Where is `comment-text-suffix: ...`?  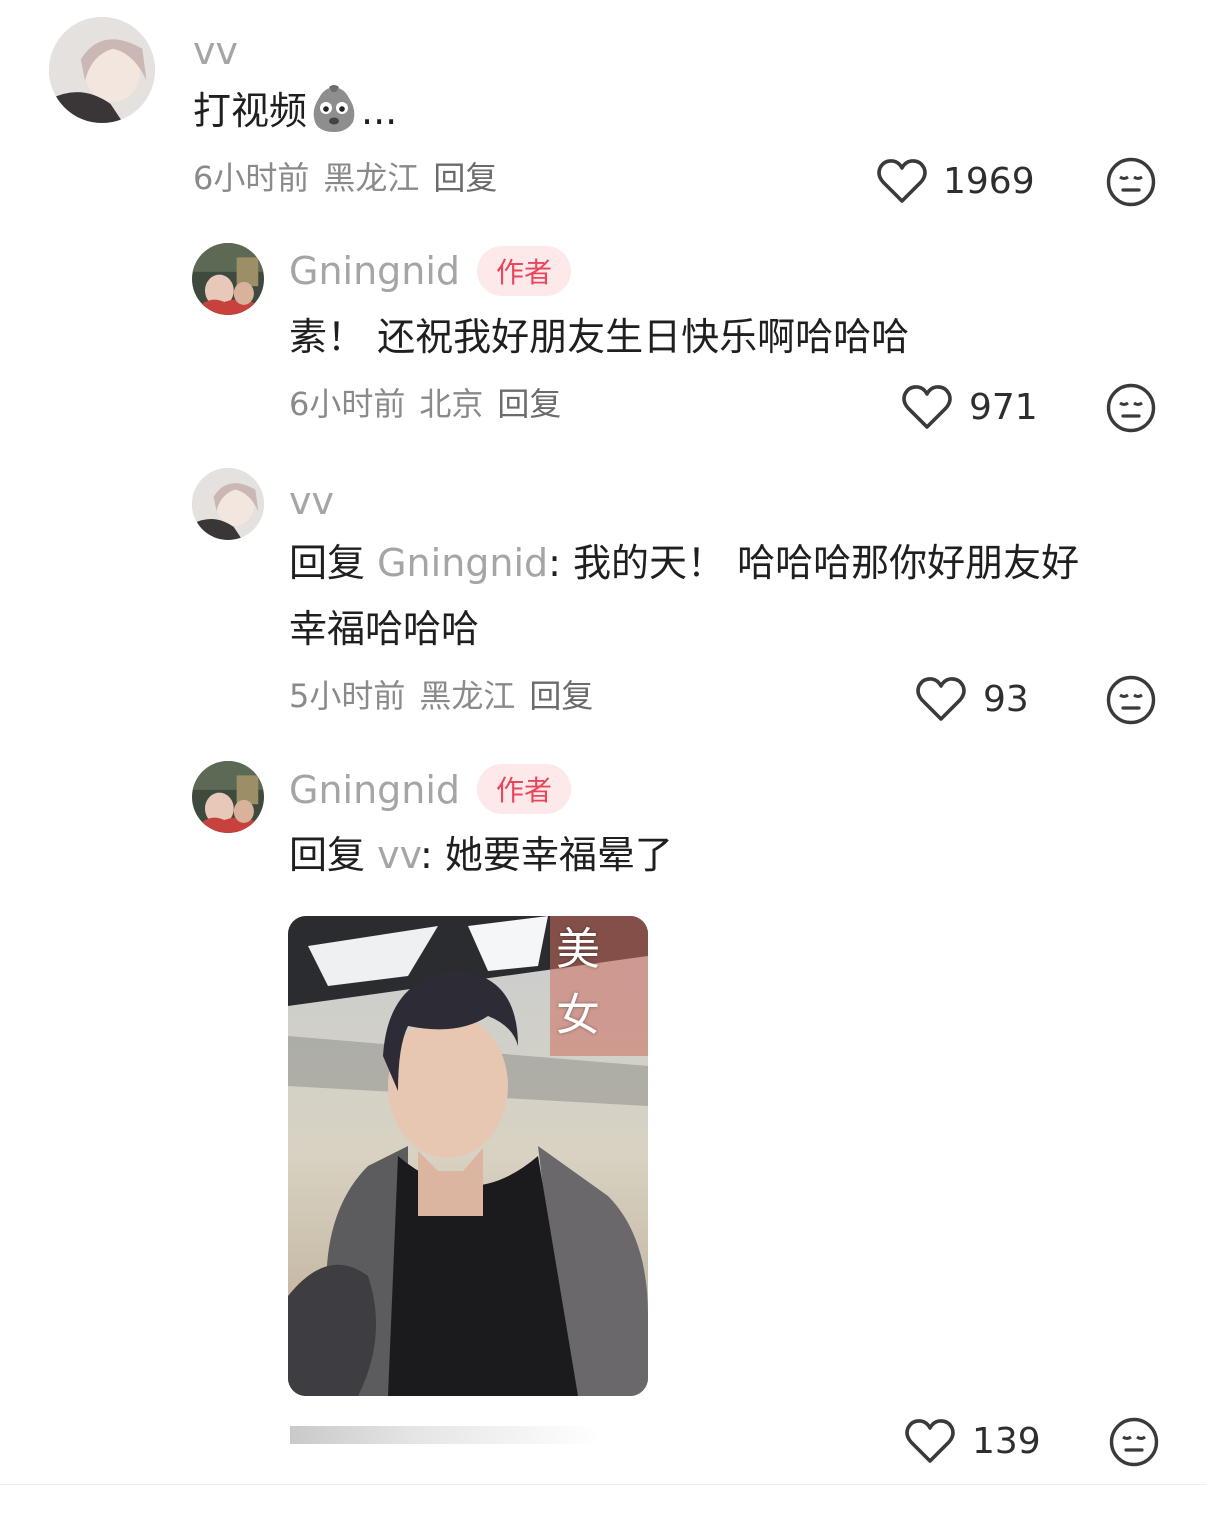
comment-text-suffix: ... is located at coordinates (379, 111).